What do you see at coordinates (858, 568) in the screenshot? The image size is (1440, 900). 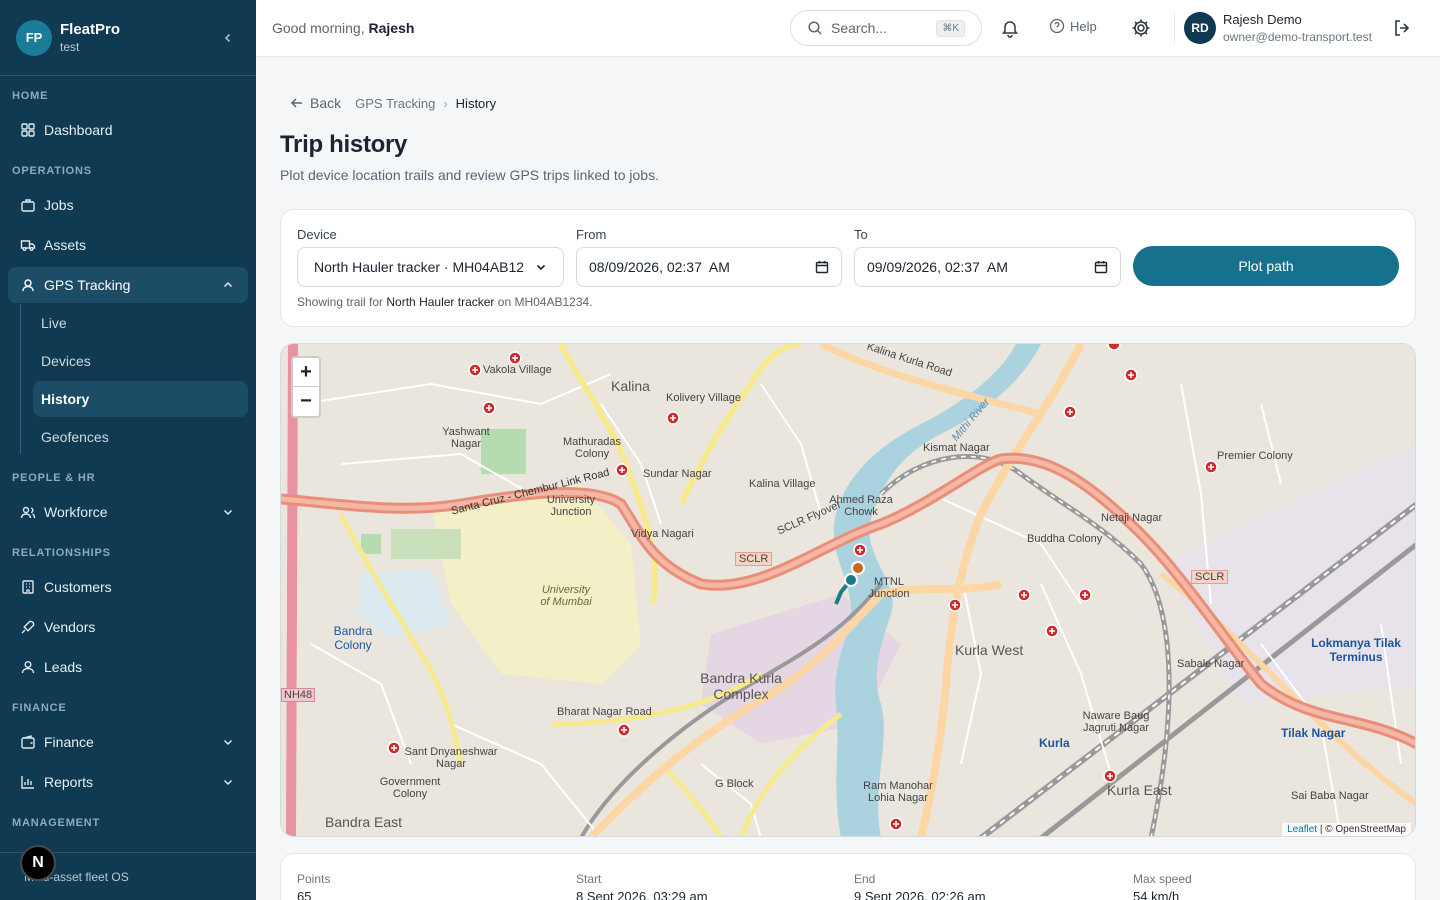 I see `trail-end-marker` at bounding box center [858, 568].